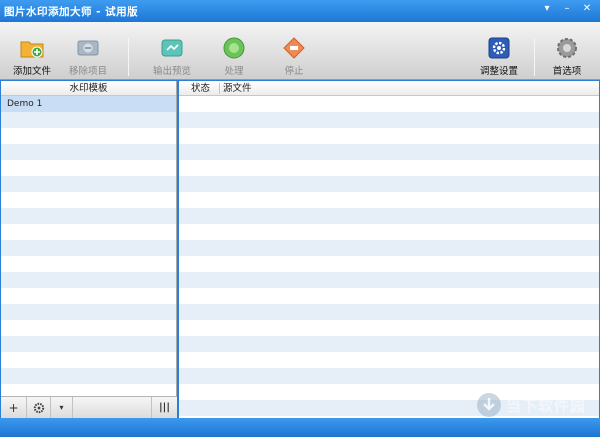 This screenshot has height=437, width=600. Describe the element at coordinates (39, 407) in the screenshot. I see `template-settings-icon` at that location.